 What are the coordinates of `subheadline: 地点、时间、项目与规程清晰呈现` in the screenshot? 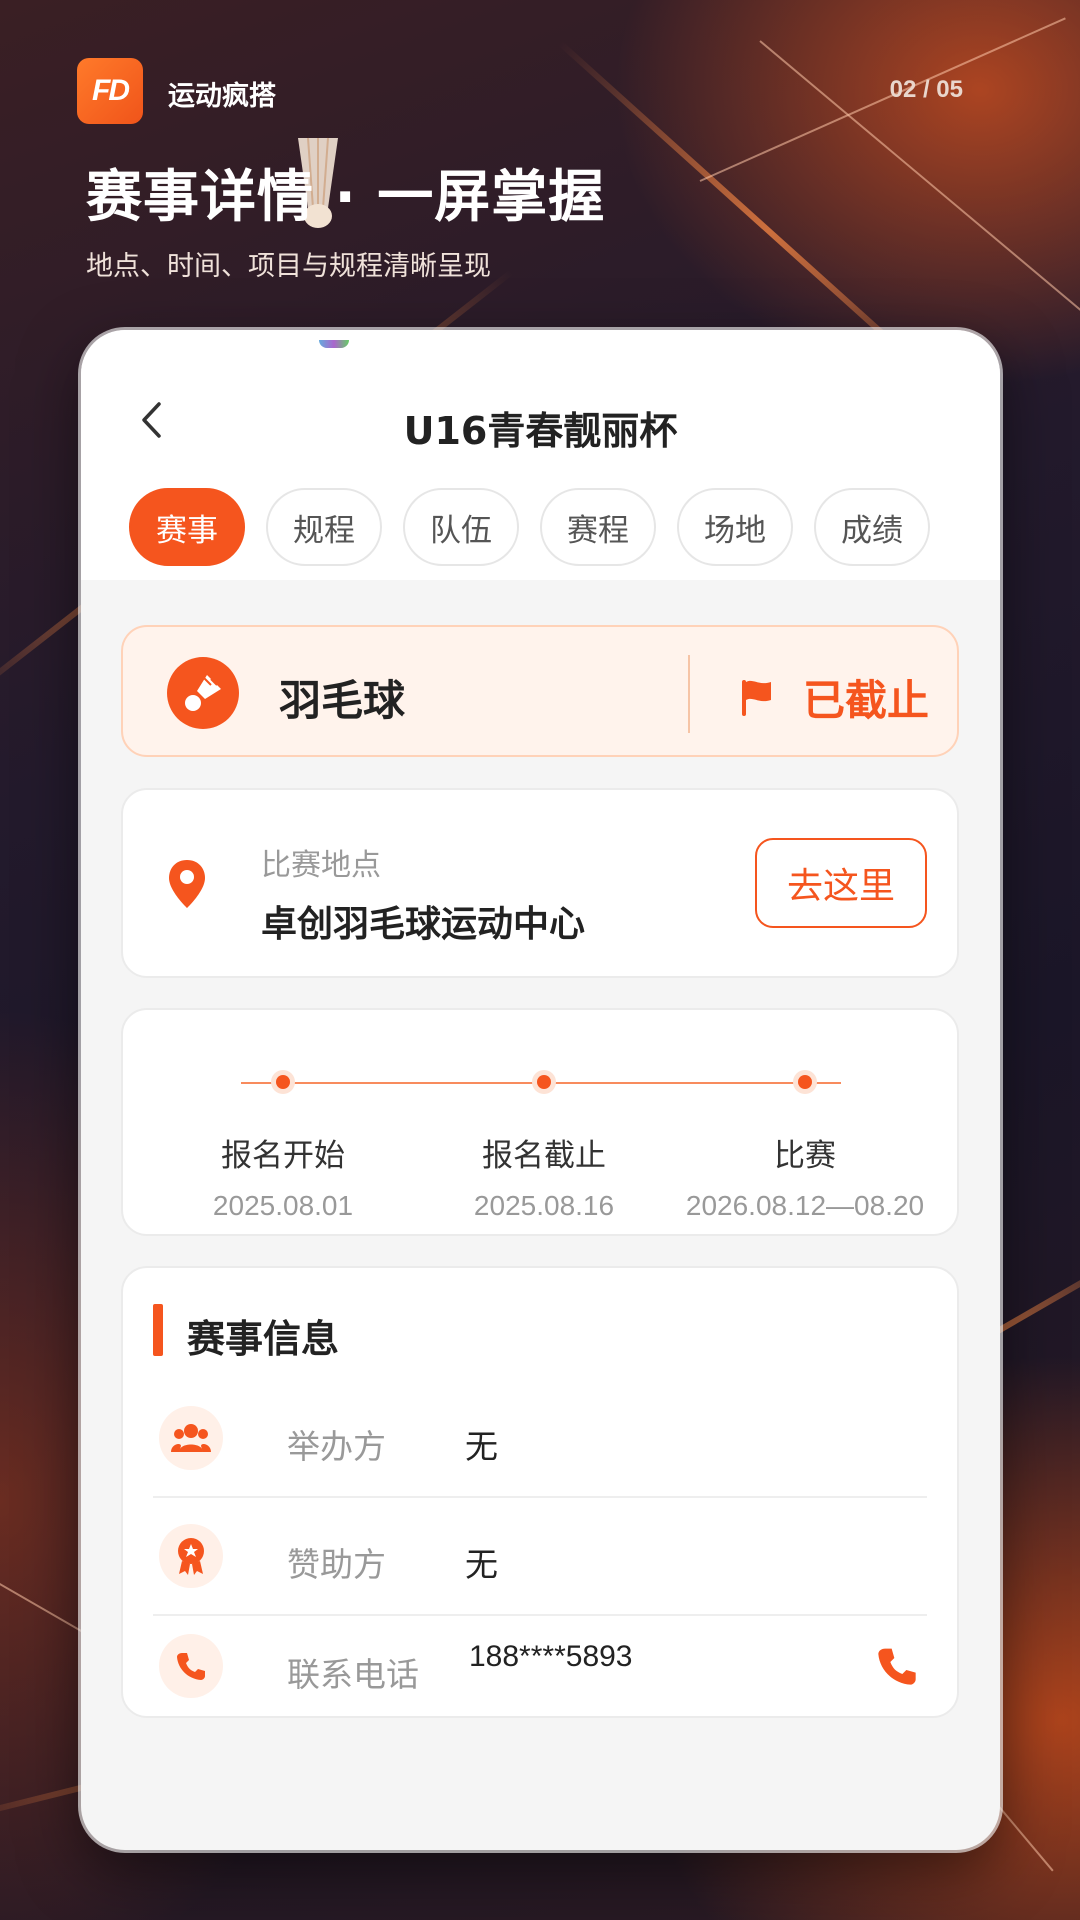 It's located at (288, 266).